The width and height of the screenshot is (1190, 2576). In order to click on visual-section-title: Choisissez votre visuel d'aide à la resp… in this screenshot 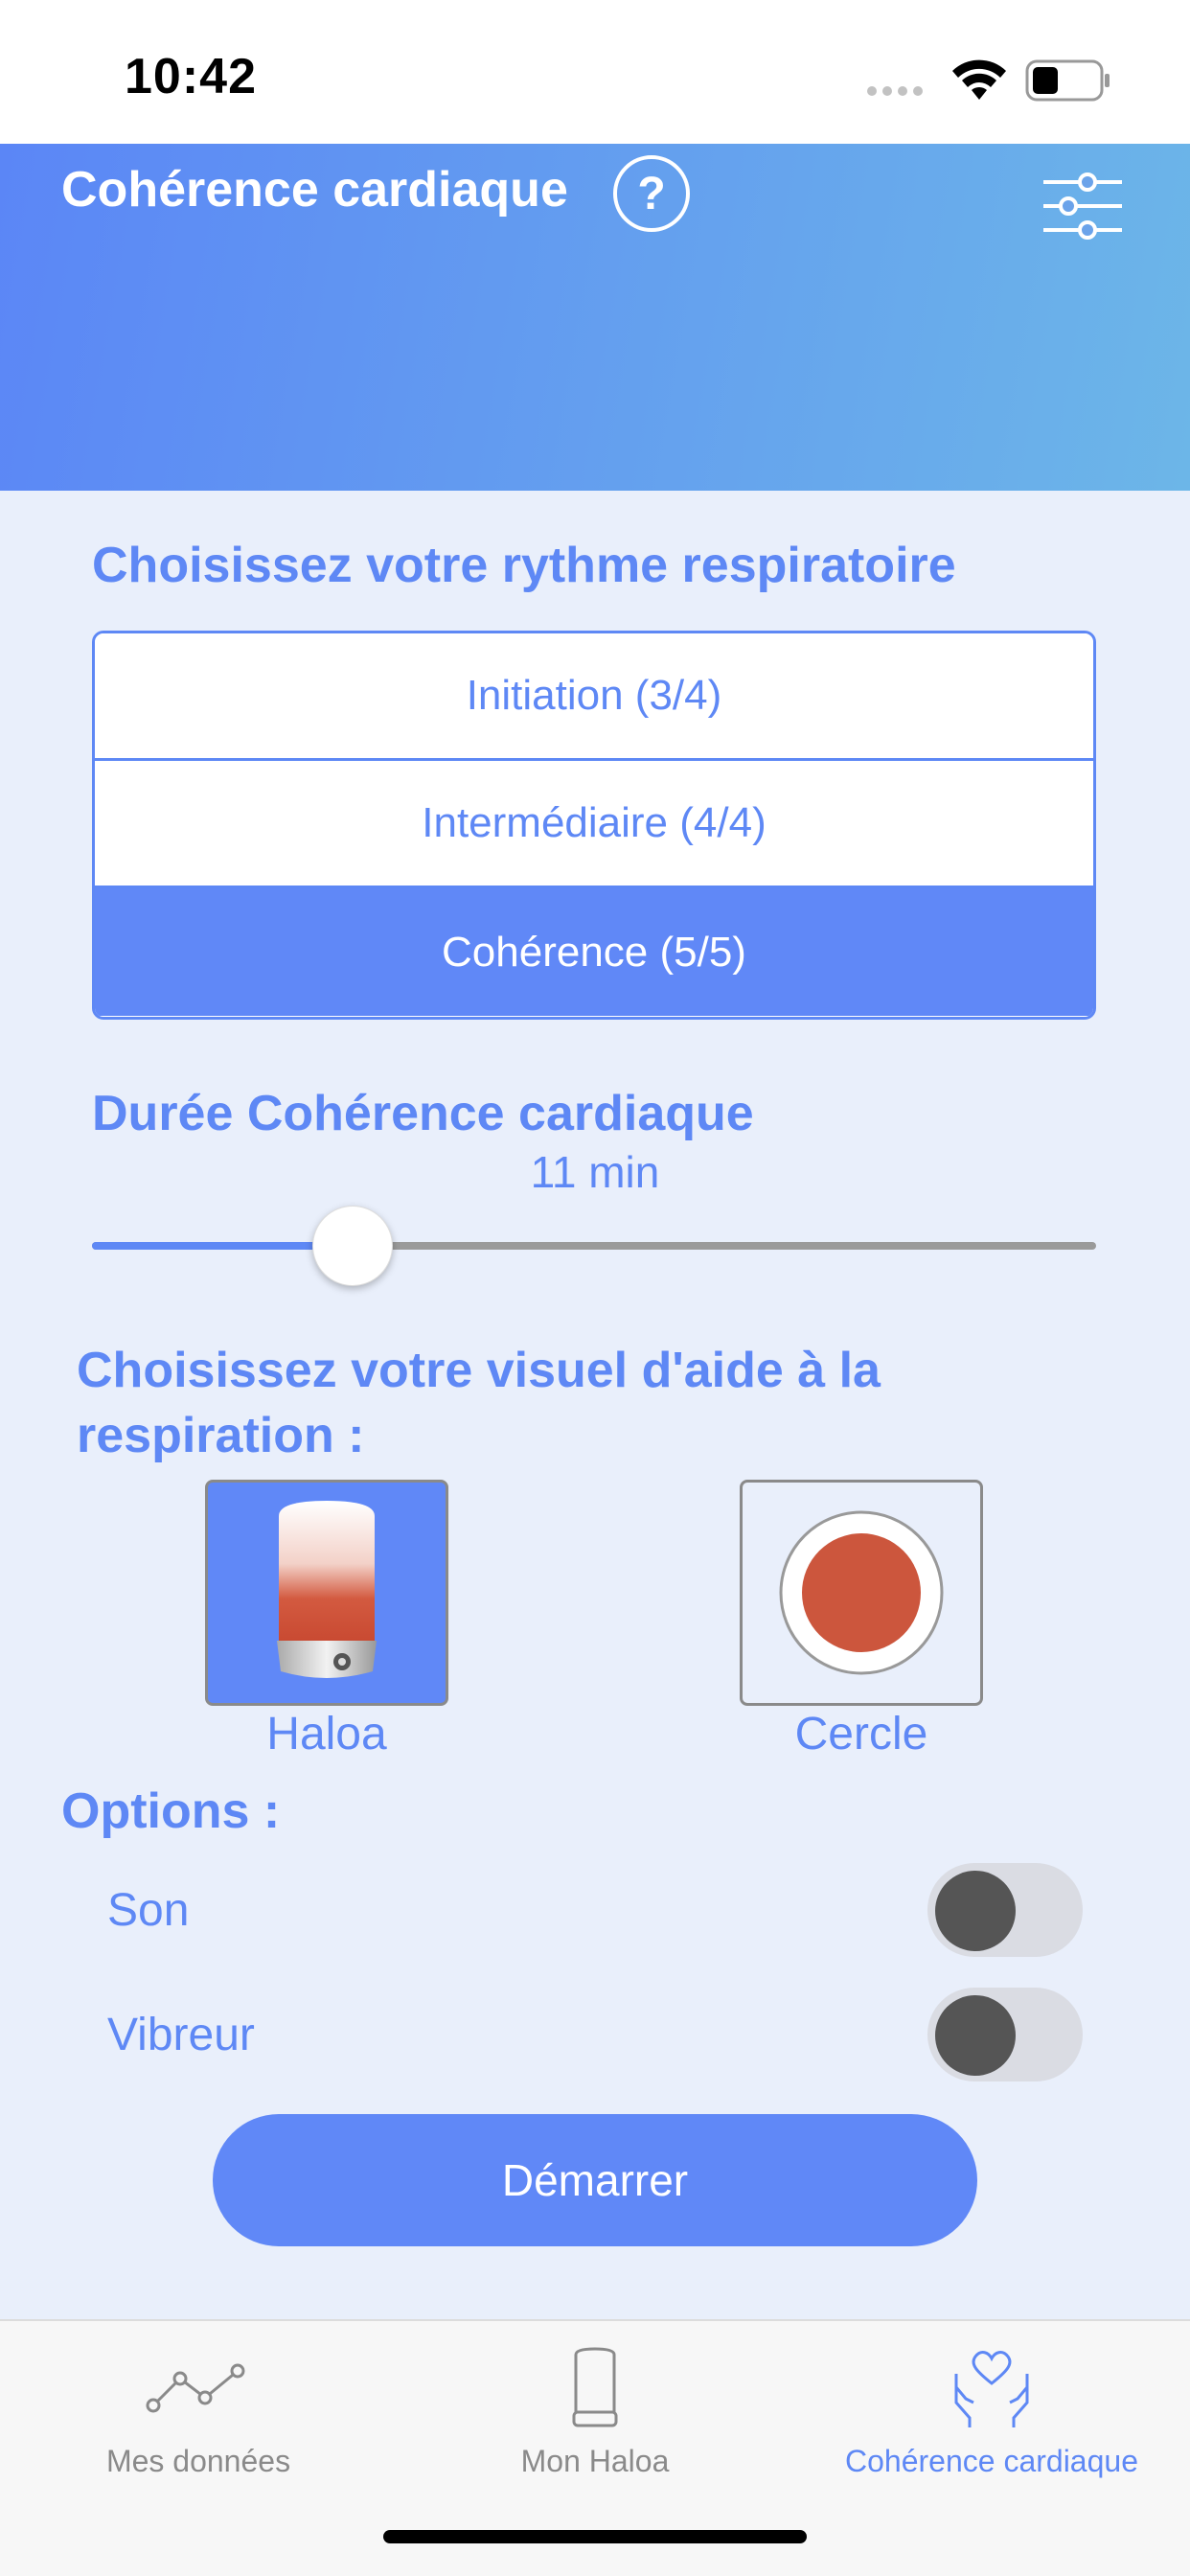, I will do `click(479, 1403)`.